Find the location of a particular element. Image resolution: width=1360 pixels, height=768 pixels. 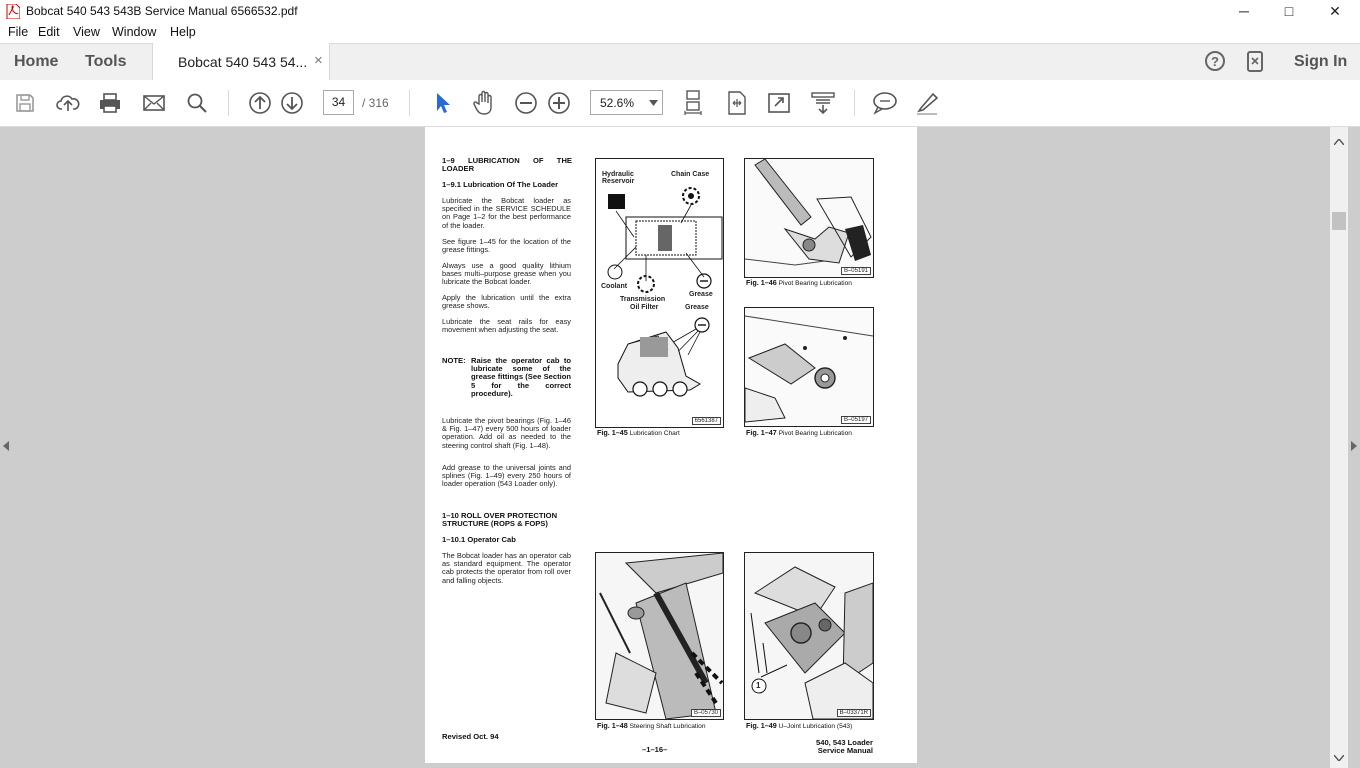

zoom-value: 52.6% is located at coordinates (617, 103).